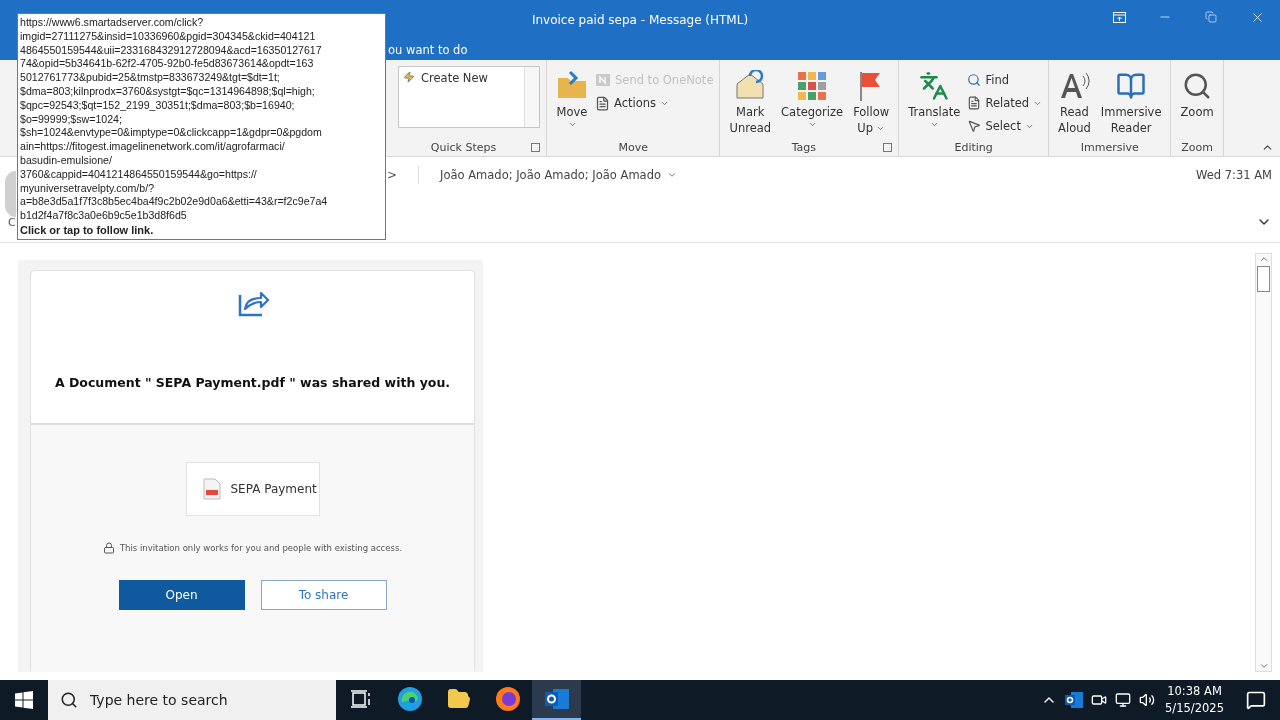 This screenshot has width=1280, height=720. I want to click on taskbar-search-field: Type here to search, so click(192, 700).